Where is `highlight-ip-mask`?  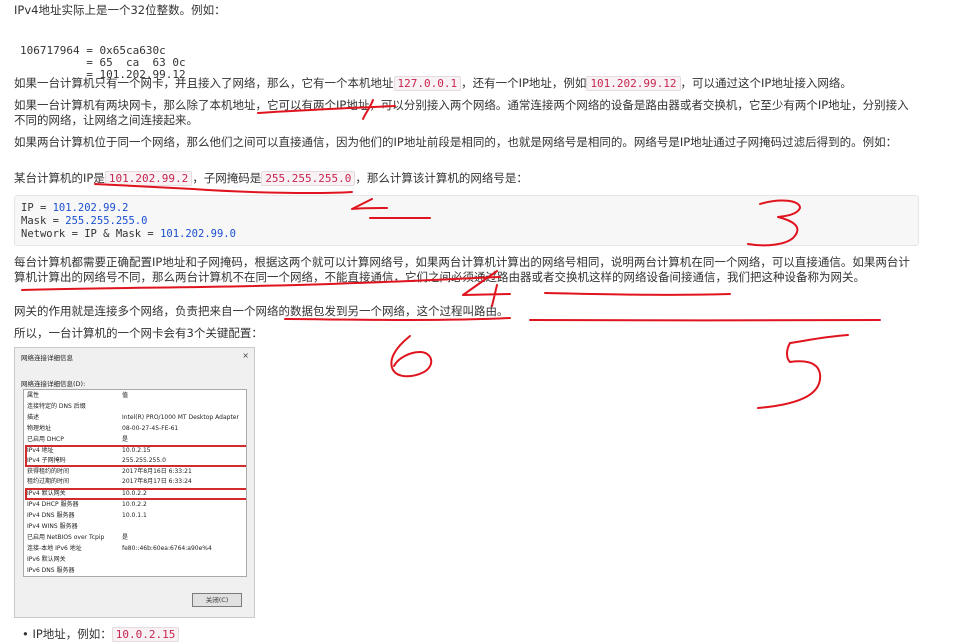 highlight-ip-mask is located at coordinates (136, 456).